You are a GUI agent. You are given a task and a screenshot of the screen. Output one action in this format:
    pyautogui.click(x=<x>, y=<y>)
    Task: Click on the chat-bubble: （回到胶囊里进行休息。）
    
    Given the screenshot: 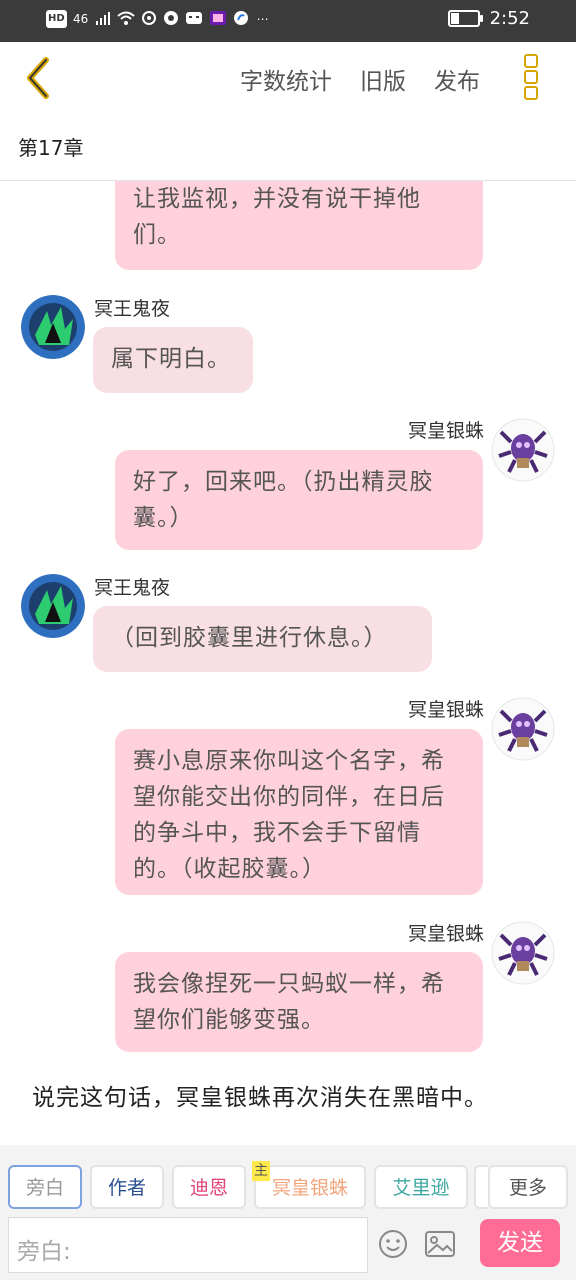 What is the action you would take?
    pyautogui.click(x=262, y=639)
    